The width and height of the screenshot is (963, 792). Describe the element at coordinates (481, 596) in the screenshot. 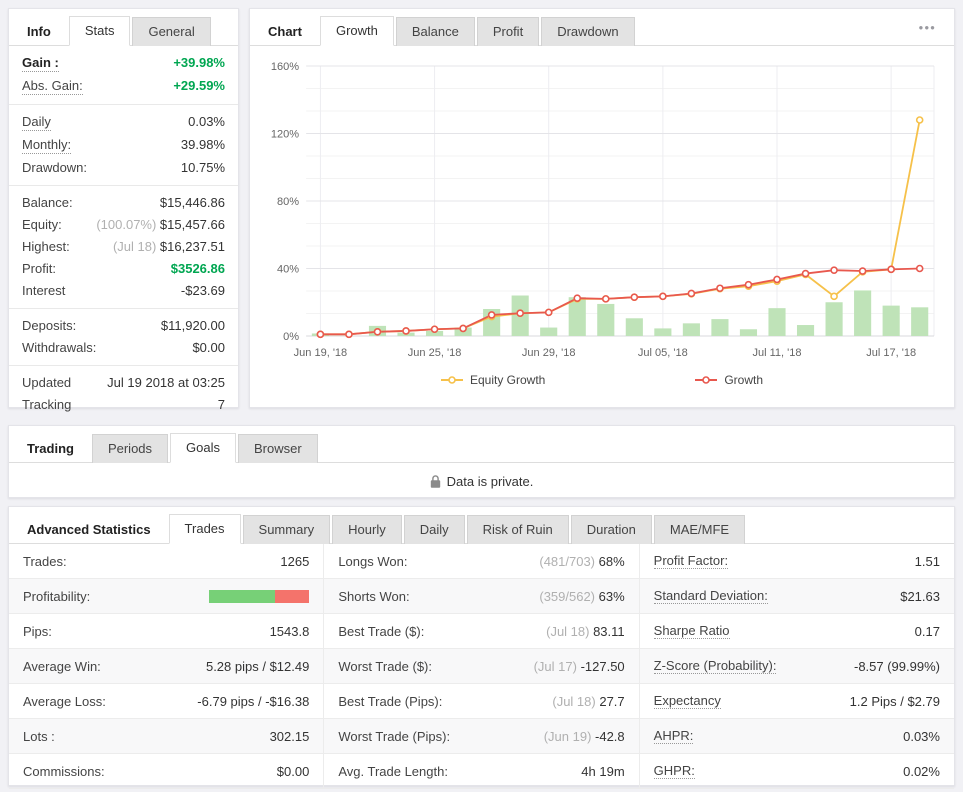

I see `table-row-shorts-won: Shorts Won: (359/562) 63%` at that location.